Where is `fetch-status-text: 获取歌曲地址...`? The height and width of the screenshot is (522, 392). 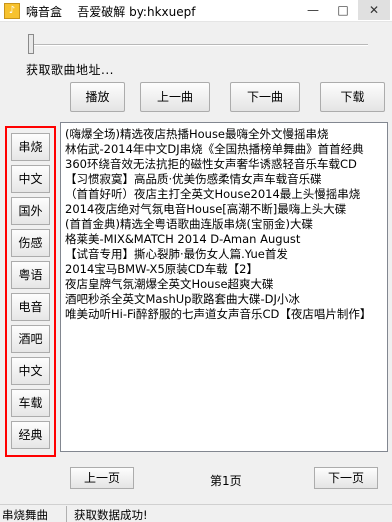 fetch-status-text: 获取歌曲地址... is located at coordinates (70, 70).